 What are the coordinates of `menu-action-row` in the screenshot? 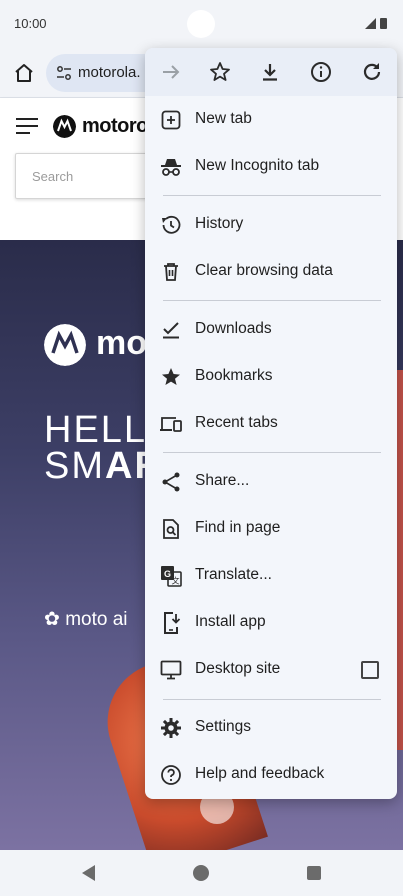 It's located at (271, 72).